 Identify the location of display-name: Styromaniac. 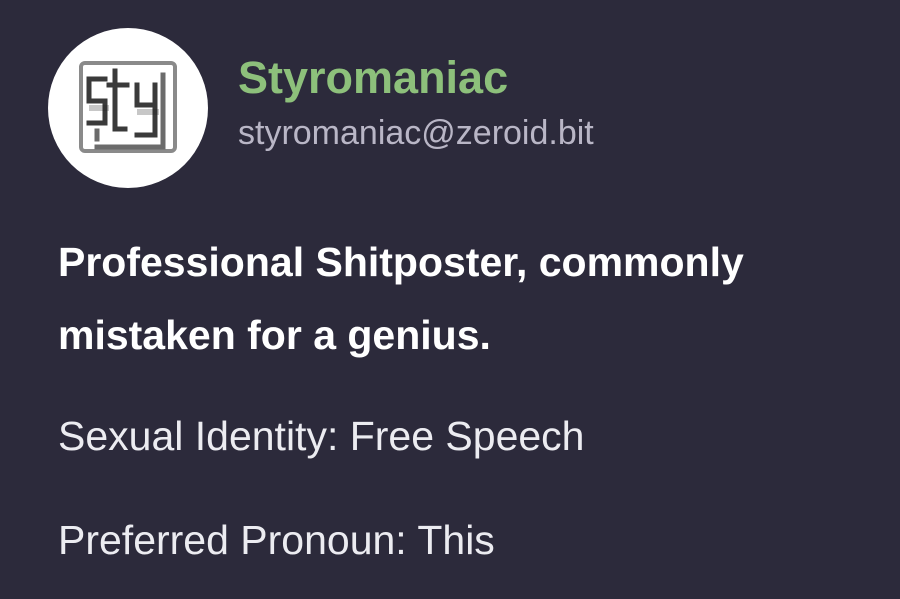
(373, 78).